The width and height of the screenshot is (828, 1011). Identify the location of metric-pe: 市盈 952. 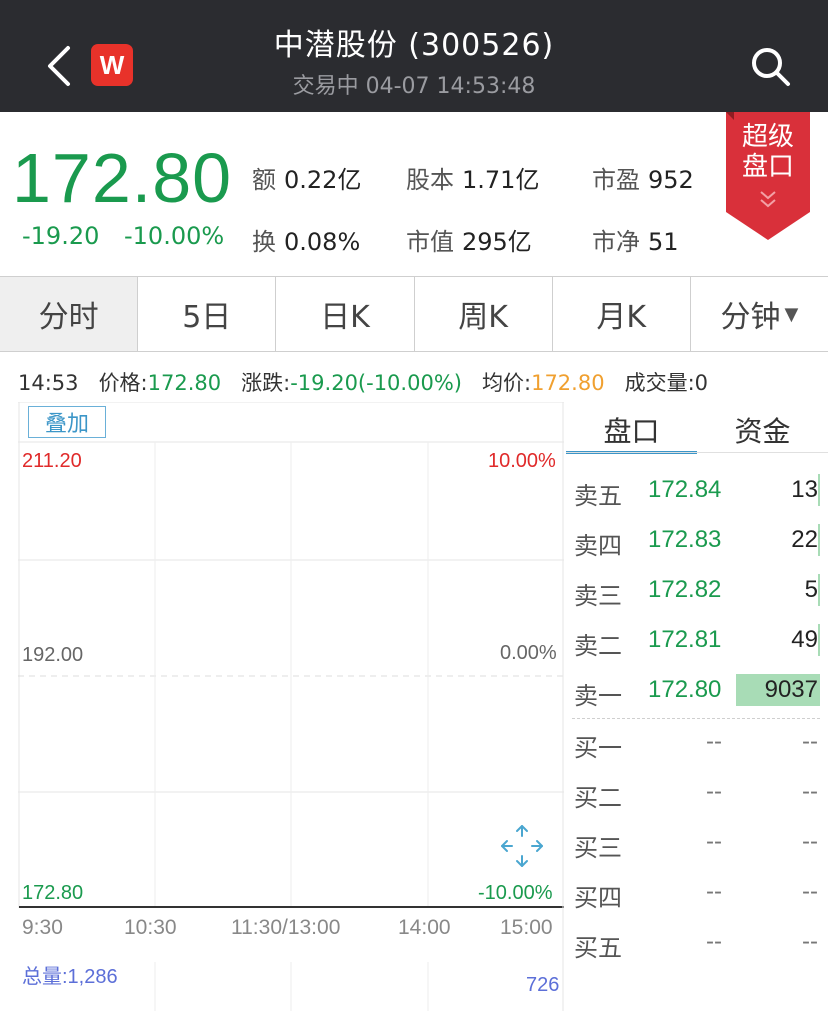
(643, 180).